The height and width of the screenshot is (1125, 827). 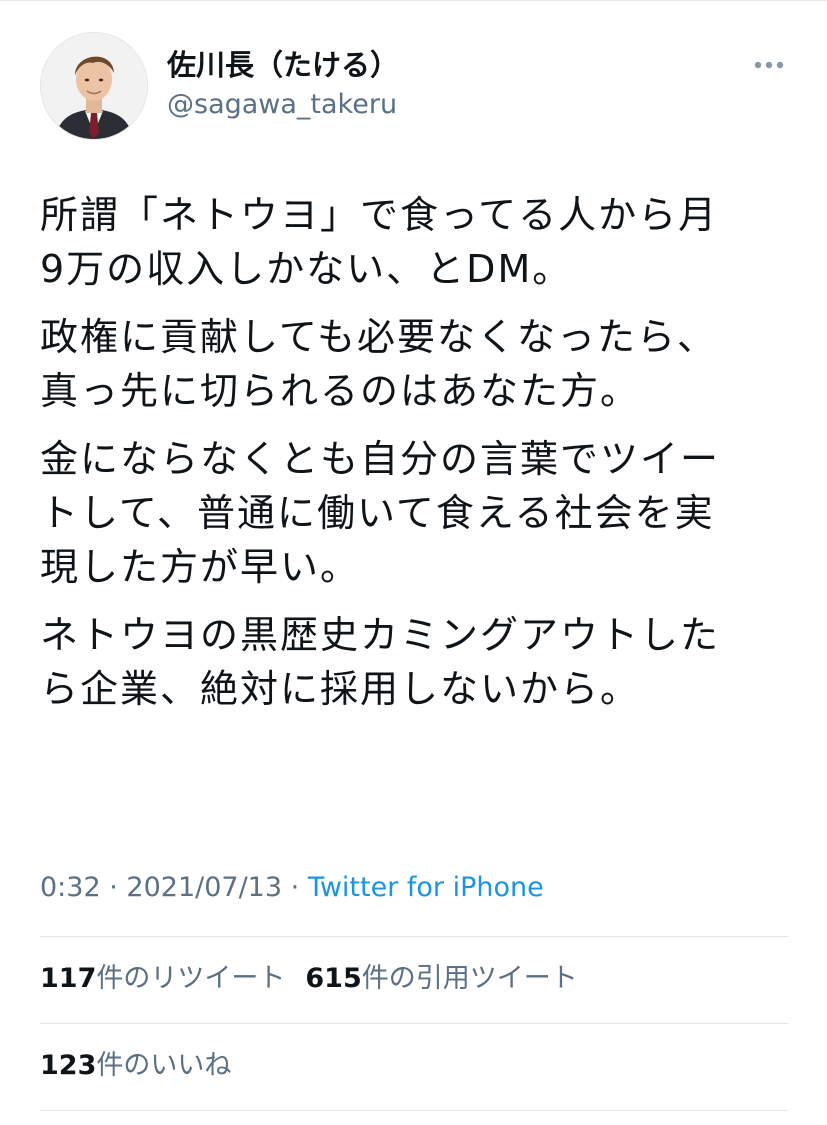 What do you see at coordinates (420, 364) in the screenshot?
I see `tweet-paragraph: 政権に貢献しても必要なくなったら、 真っ先に切られるのはあなた方。` at bounding box center [420, 364].